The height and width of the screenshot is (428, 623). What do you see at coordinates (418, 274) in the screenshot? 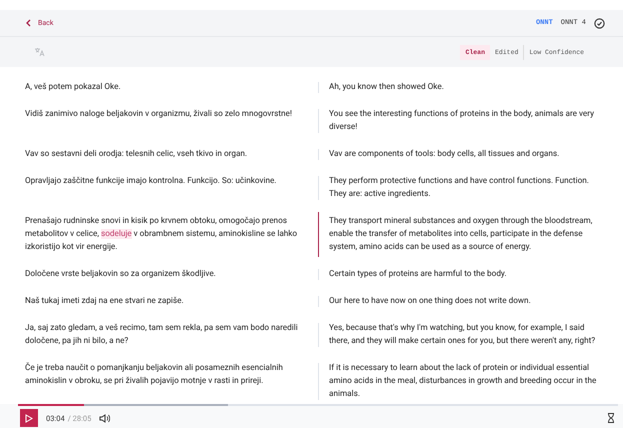
I see `translation-text: Certain types of proteins are harmful to the body.` at bounding box center [418, 274].